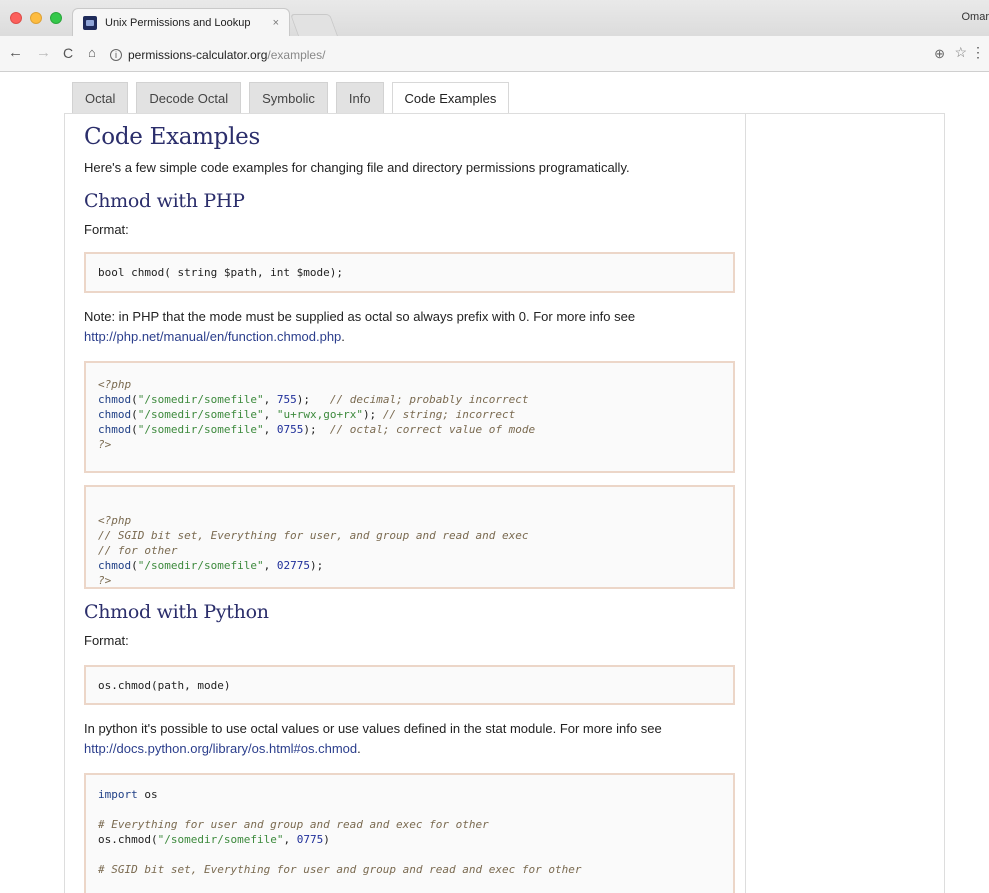 Image resolution: width=989 pixels, height=893 pixels. I want to click on code-comment: // octal; correct value of mode, so click(432, 429).